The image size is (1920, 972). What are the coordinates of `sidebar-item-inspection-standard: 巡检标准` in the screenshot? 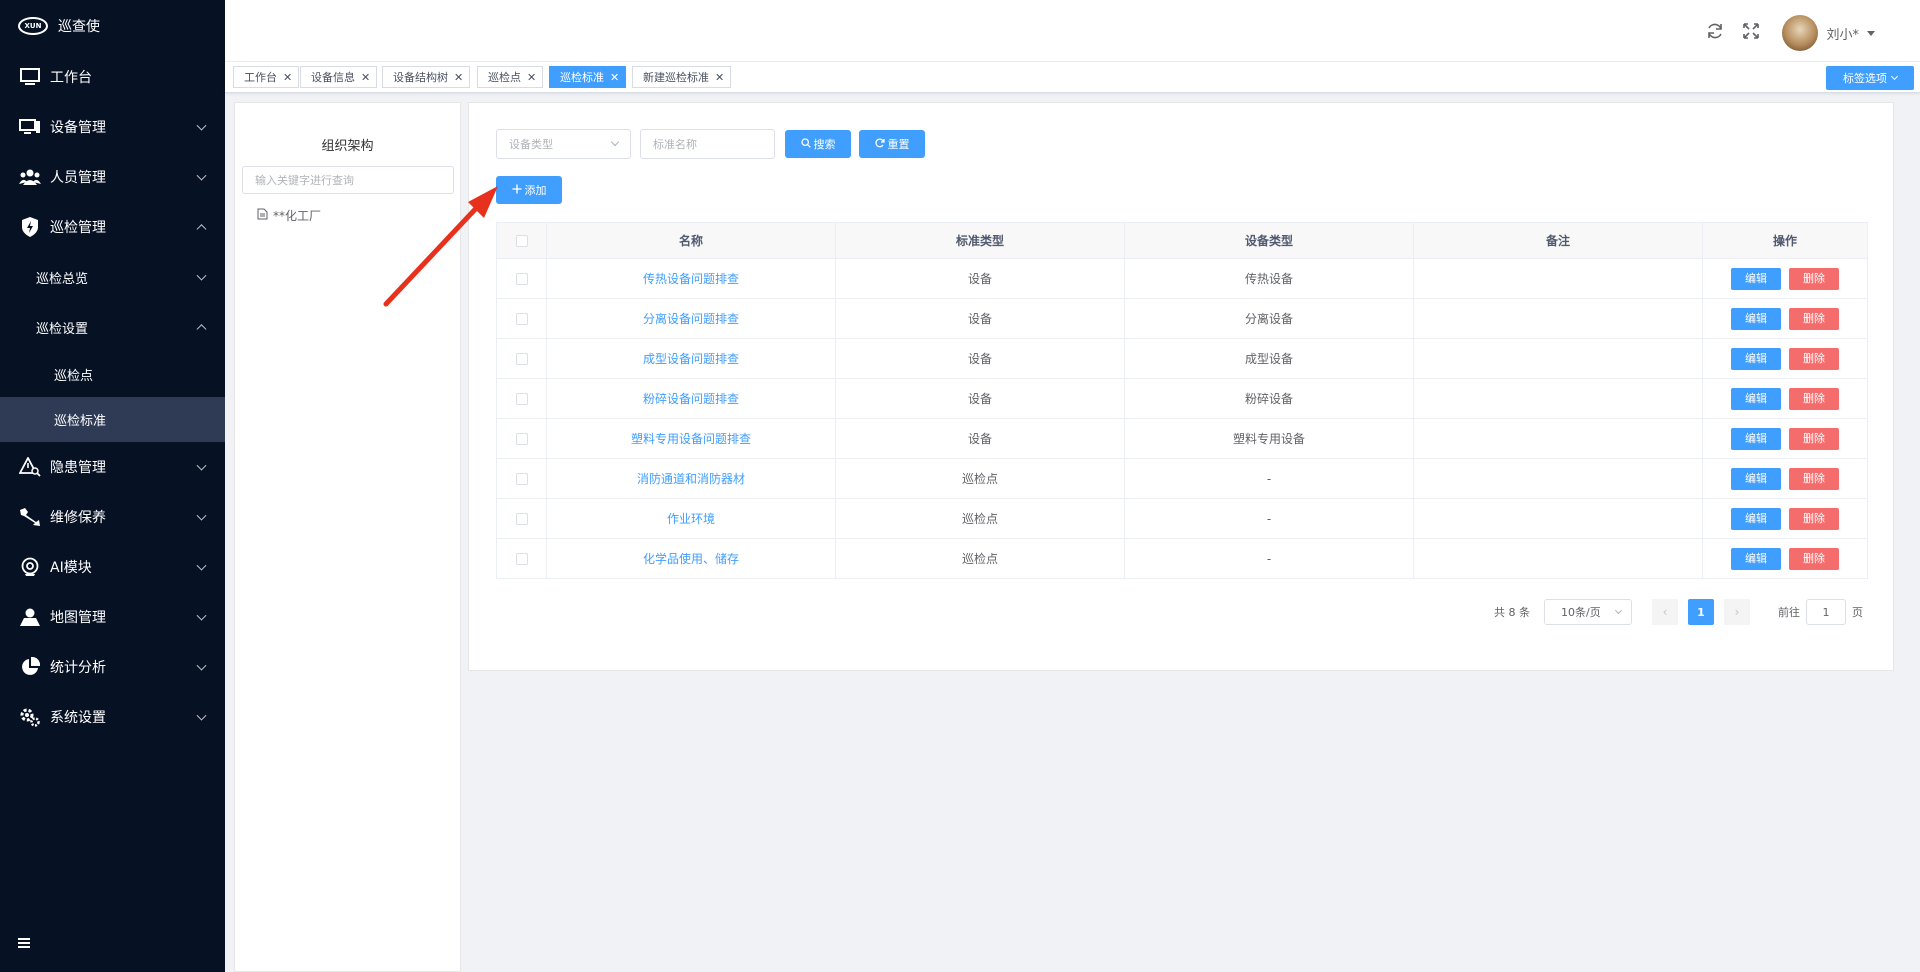 It's located at (112, 419).